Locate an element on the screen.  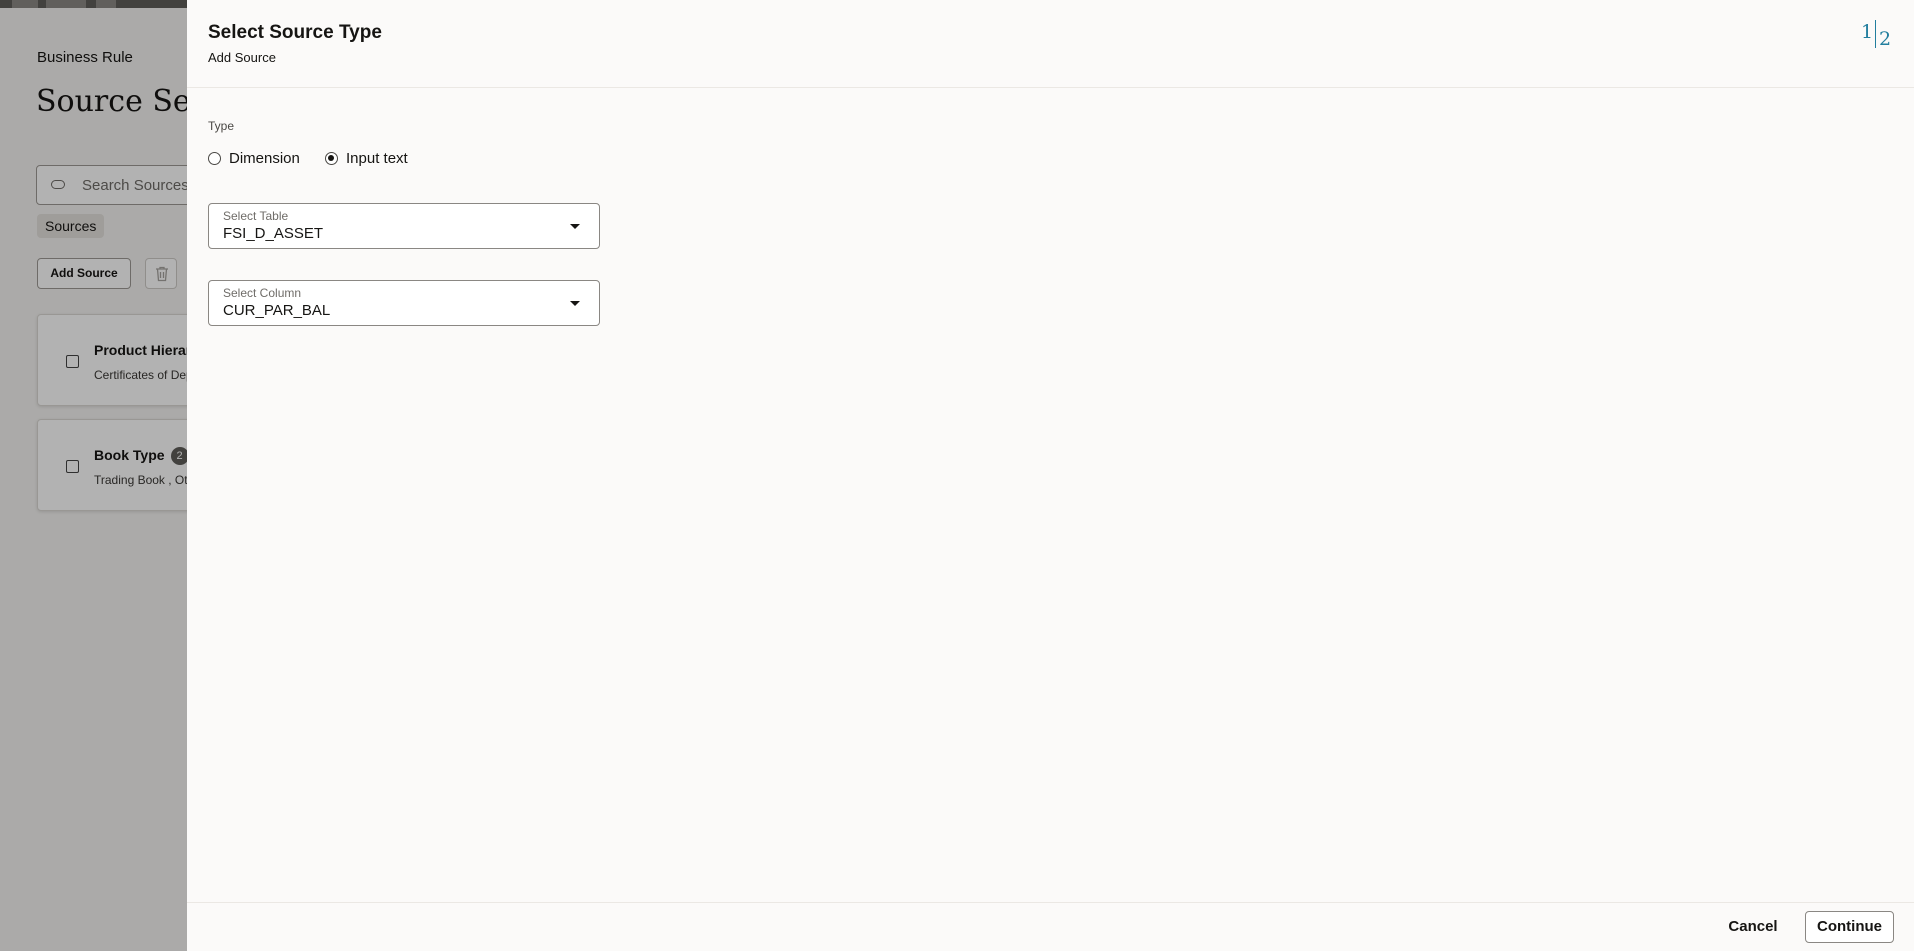
drawer-header: Select Source Type Add Source 1 2 is located at coordinates (1050, 44).